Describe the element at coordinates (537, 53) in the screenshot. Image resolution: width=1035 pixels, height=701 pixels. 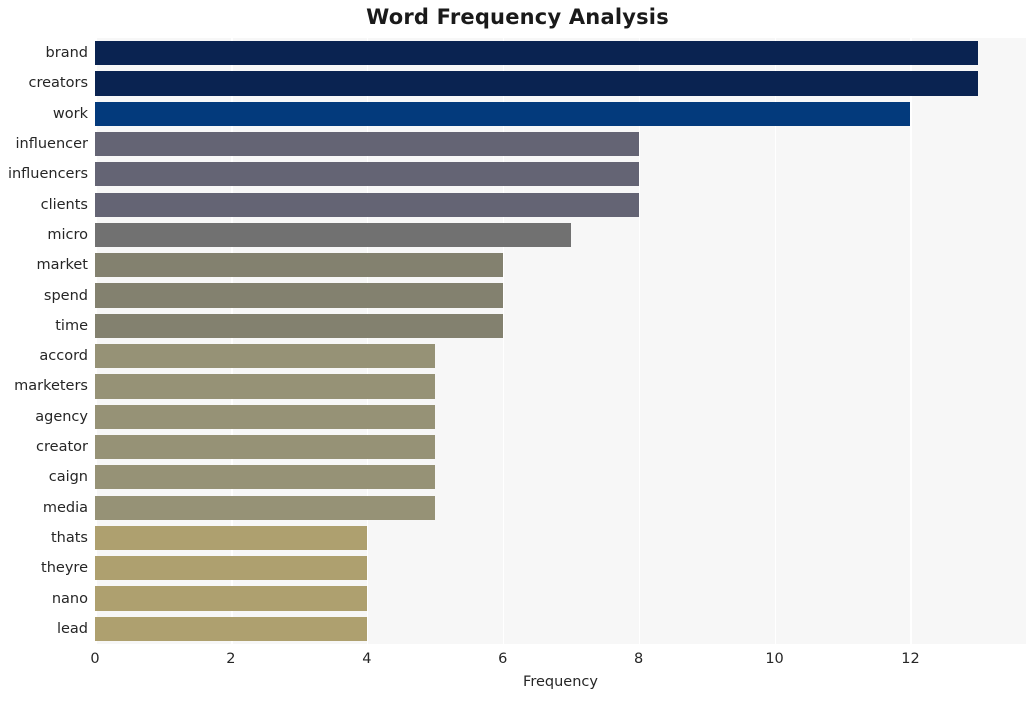
I see `bar-brand` at that location.